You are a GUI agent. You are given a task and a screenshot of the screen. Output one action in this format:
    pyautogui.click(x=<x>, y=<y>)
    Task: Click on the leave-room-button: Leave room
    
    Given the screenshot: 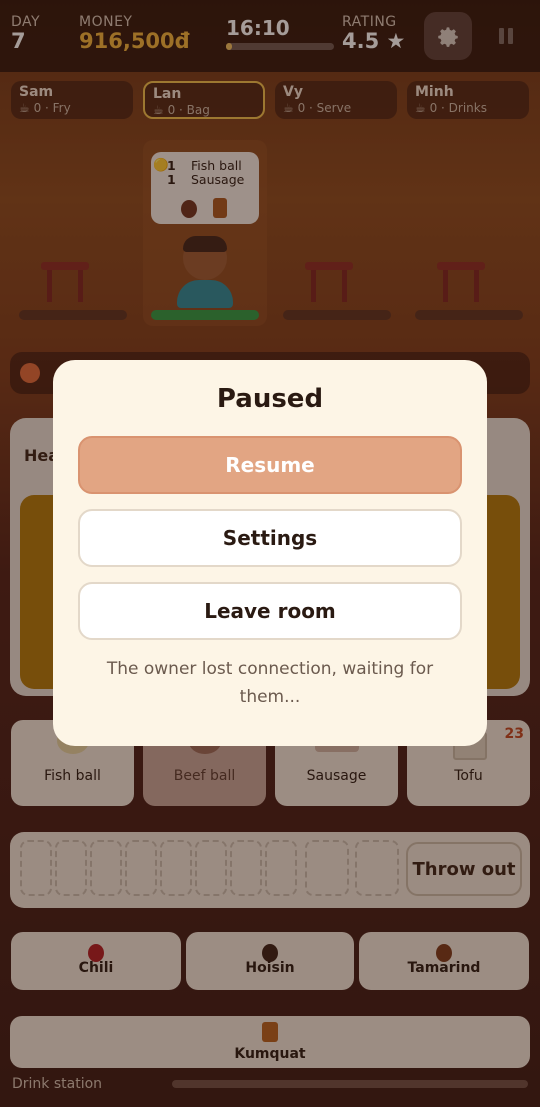 What is the action you would take?
    pyautogui.click(x=270, y=611)
    